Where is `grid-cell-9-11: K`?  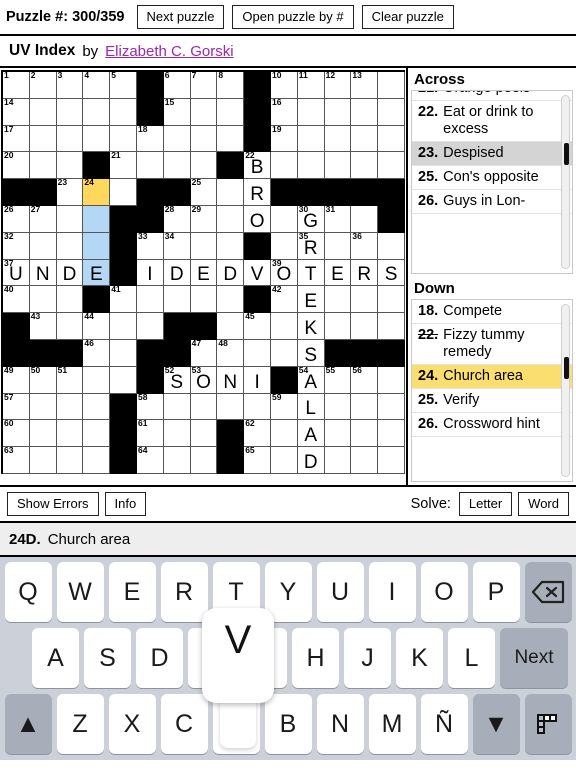
grid-cell-9-11: K is located at coordinates (311, 326).